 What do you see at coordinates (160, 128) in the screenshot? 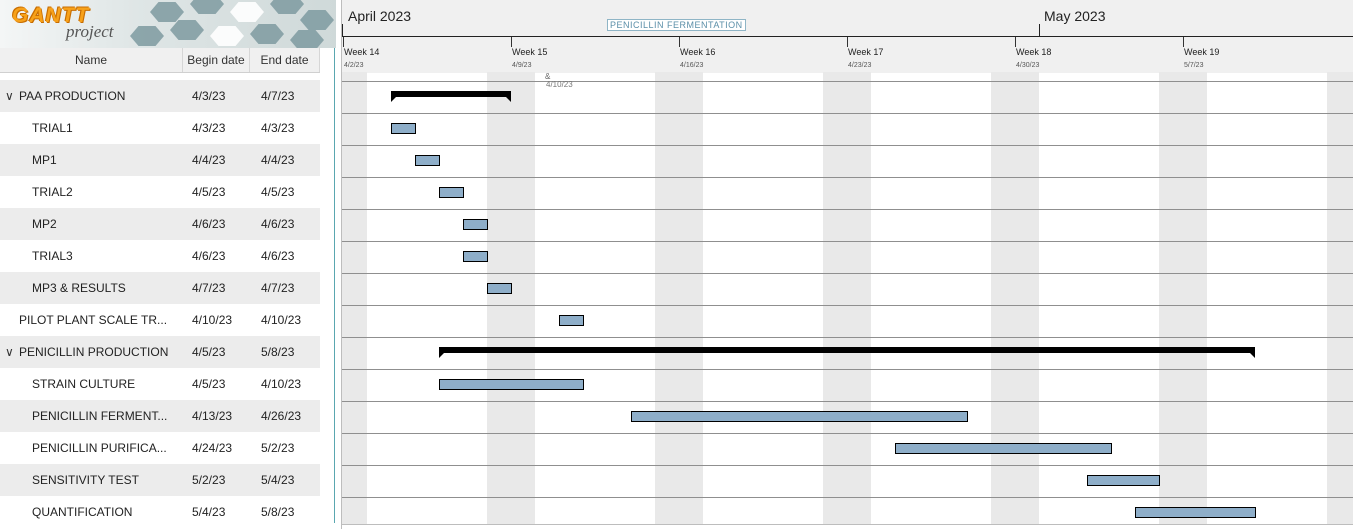
I see `task-row: TRIAL1 4/3/23 4/3/23` at bounding box center [160, 128].